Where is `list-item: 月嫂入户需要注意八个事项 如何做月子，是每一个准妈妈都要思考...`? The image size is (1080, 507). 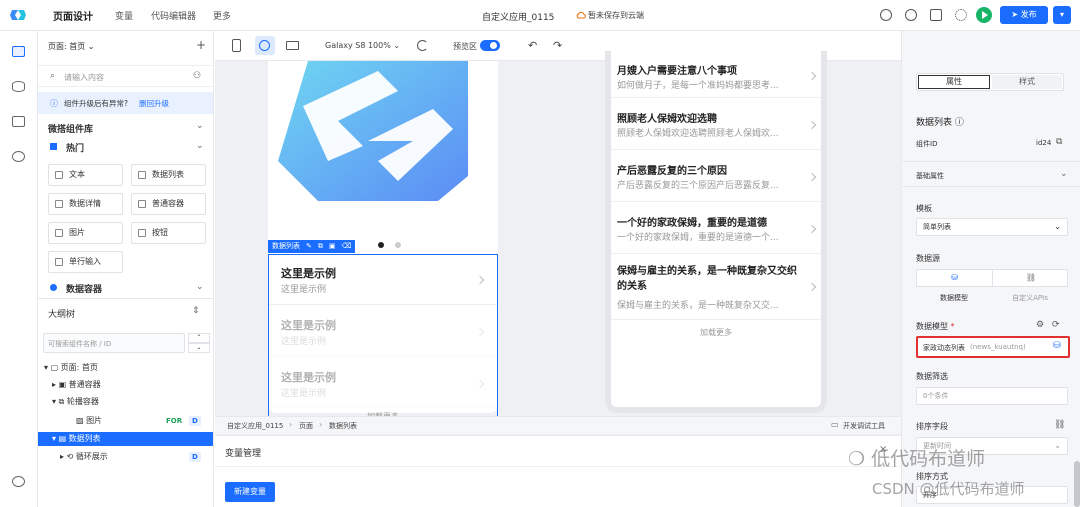 list-item: 月嫂入户需要注意八个事项 如何做月子，是每一个准妈妈都要思考... is located at coordinates (716, 74).